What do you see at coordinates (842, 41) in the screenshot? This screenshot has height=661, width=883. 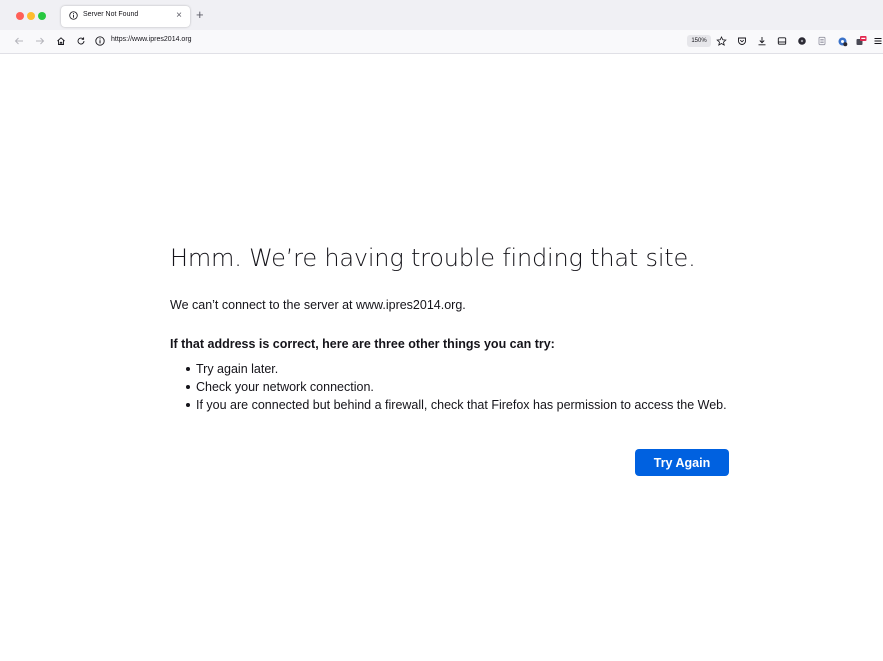 I see `extension-gear-icon` at bounding box center [842, 41].